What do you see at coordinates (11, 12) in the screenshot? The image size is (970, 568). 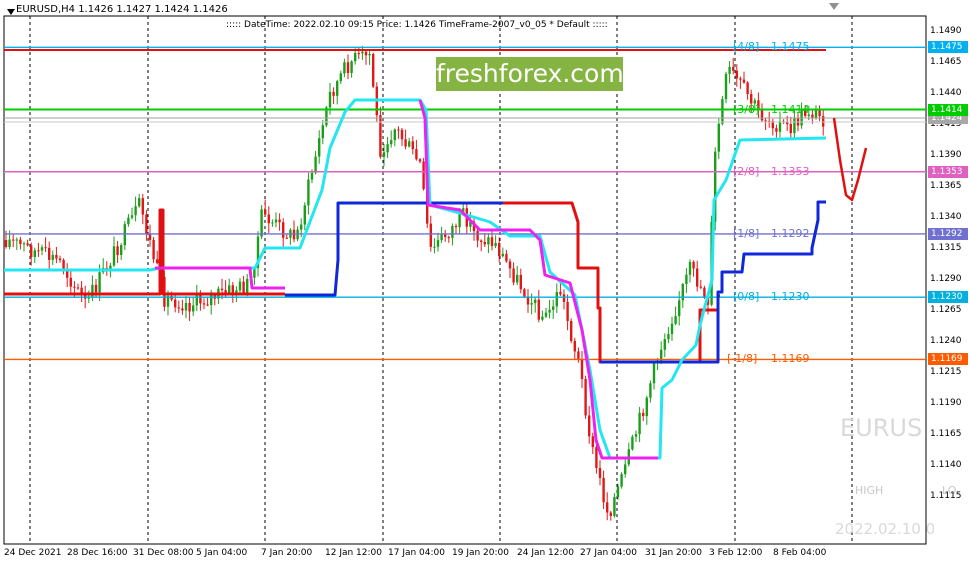 I see `dropdown-arrow-icon` at bounding box center [11, 12].